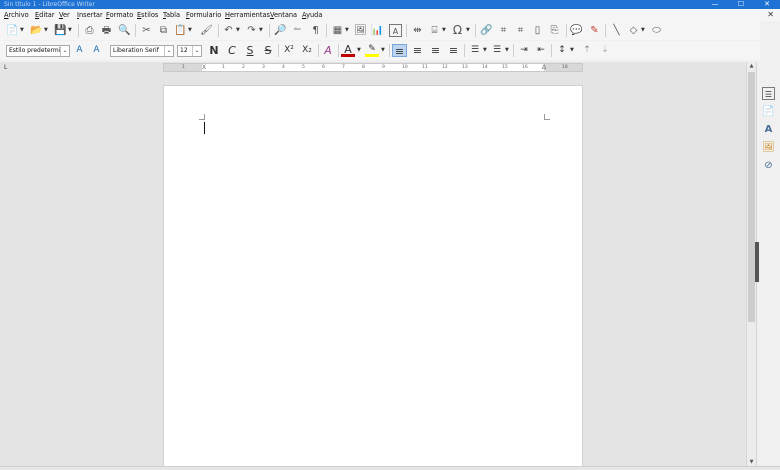 Image resolution: width=780 pixels, height=470 pixels. Describe the element at coordinates (283, 15) in the screenshot. I see `menu-ventana: Ventana` at that location.